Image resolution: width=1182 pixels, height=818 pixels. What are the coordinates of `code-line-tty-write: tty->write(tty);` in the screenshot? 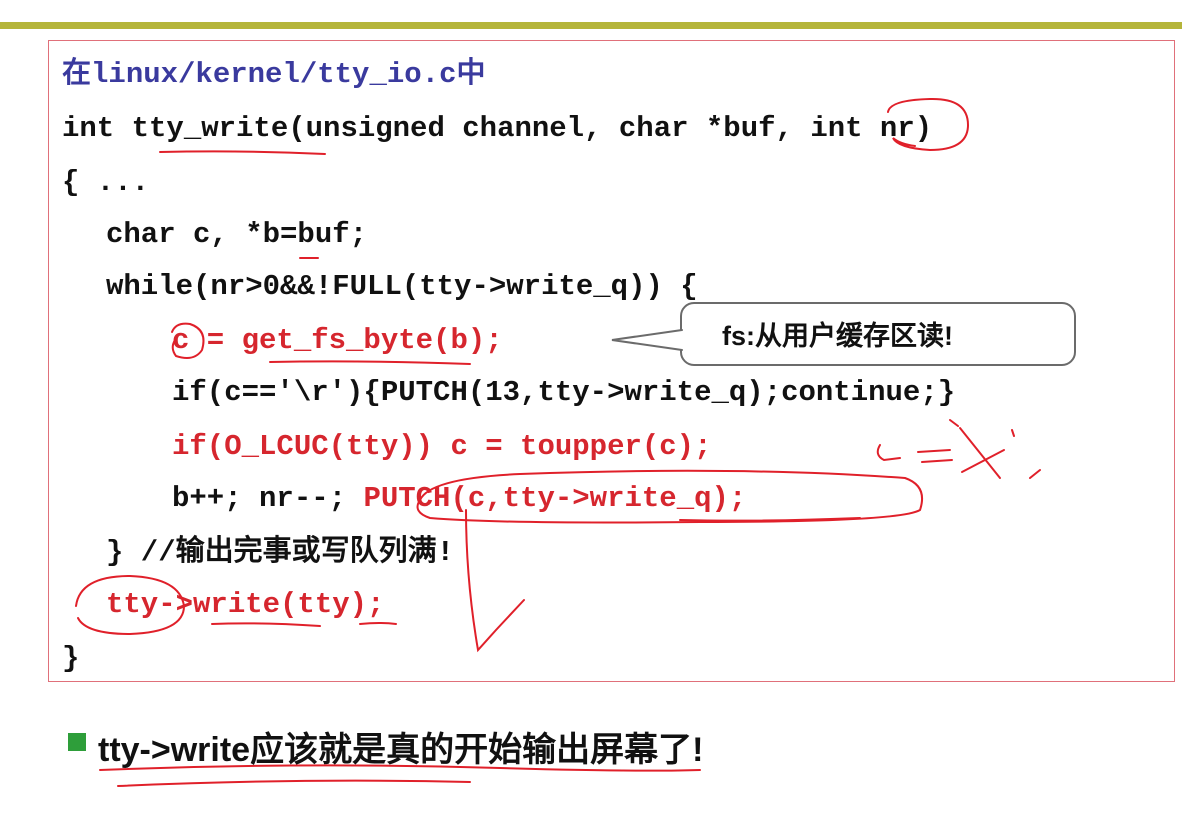 It's located at (245, 604).